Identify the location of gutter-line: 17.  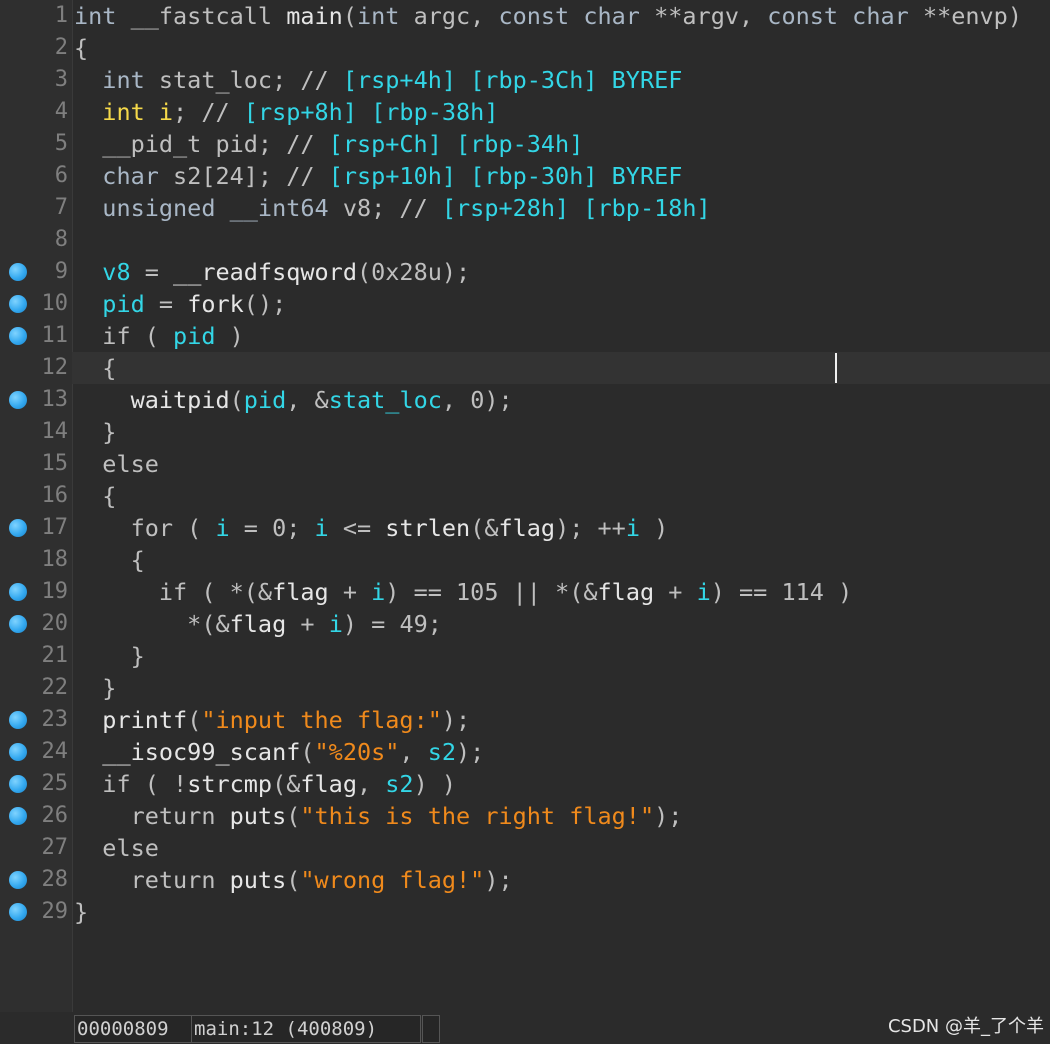
(36, 528).